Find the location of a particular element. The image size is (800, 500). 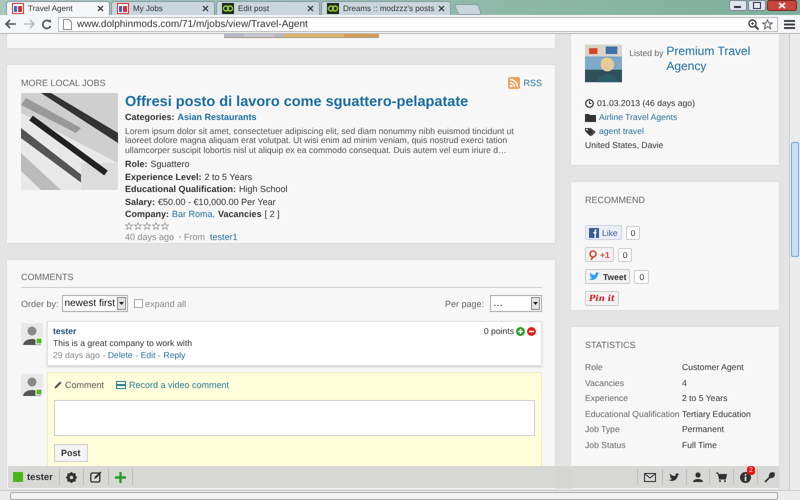

field-label: Company: is located at coordinates (147, 214).